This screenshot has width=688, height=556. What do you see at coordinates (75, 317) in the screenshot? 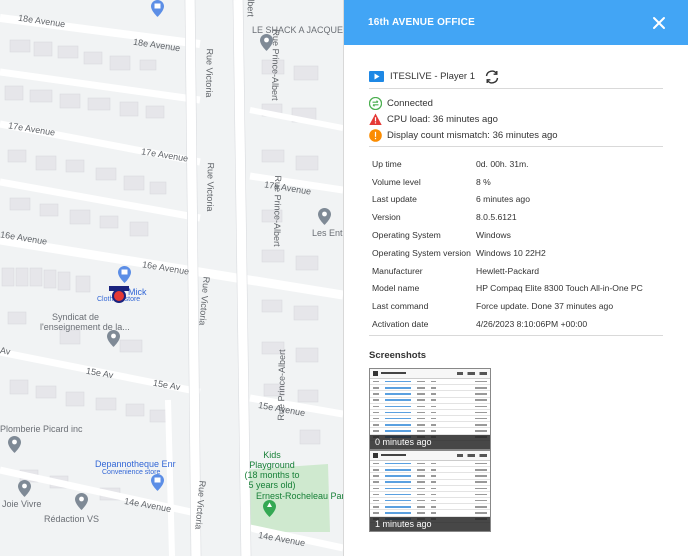
I see `place-label-syndicat: Syndicat de` at bounding box center [75, 317].